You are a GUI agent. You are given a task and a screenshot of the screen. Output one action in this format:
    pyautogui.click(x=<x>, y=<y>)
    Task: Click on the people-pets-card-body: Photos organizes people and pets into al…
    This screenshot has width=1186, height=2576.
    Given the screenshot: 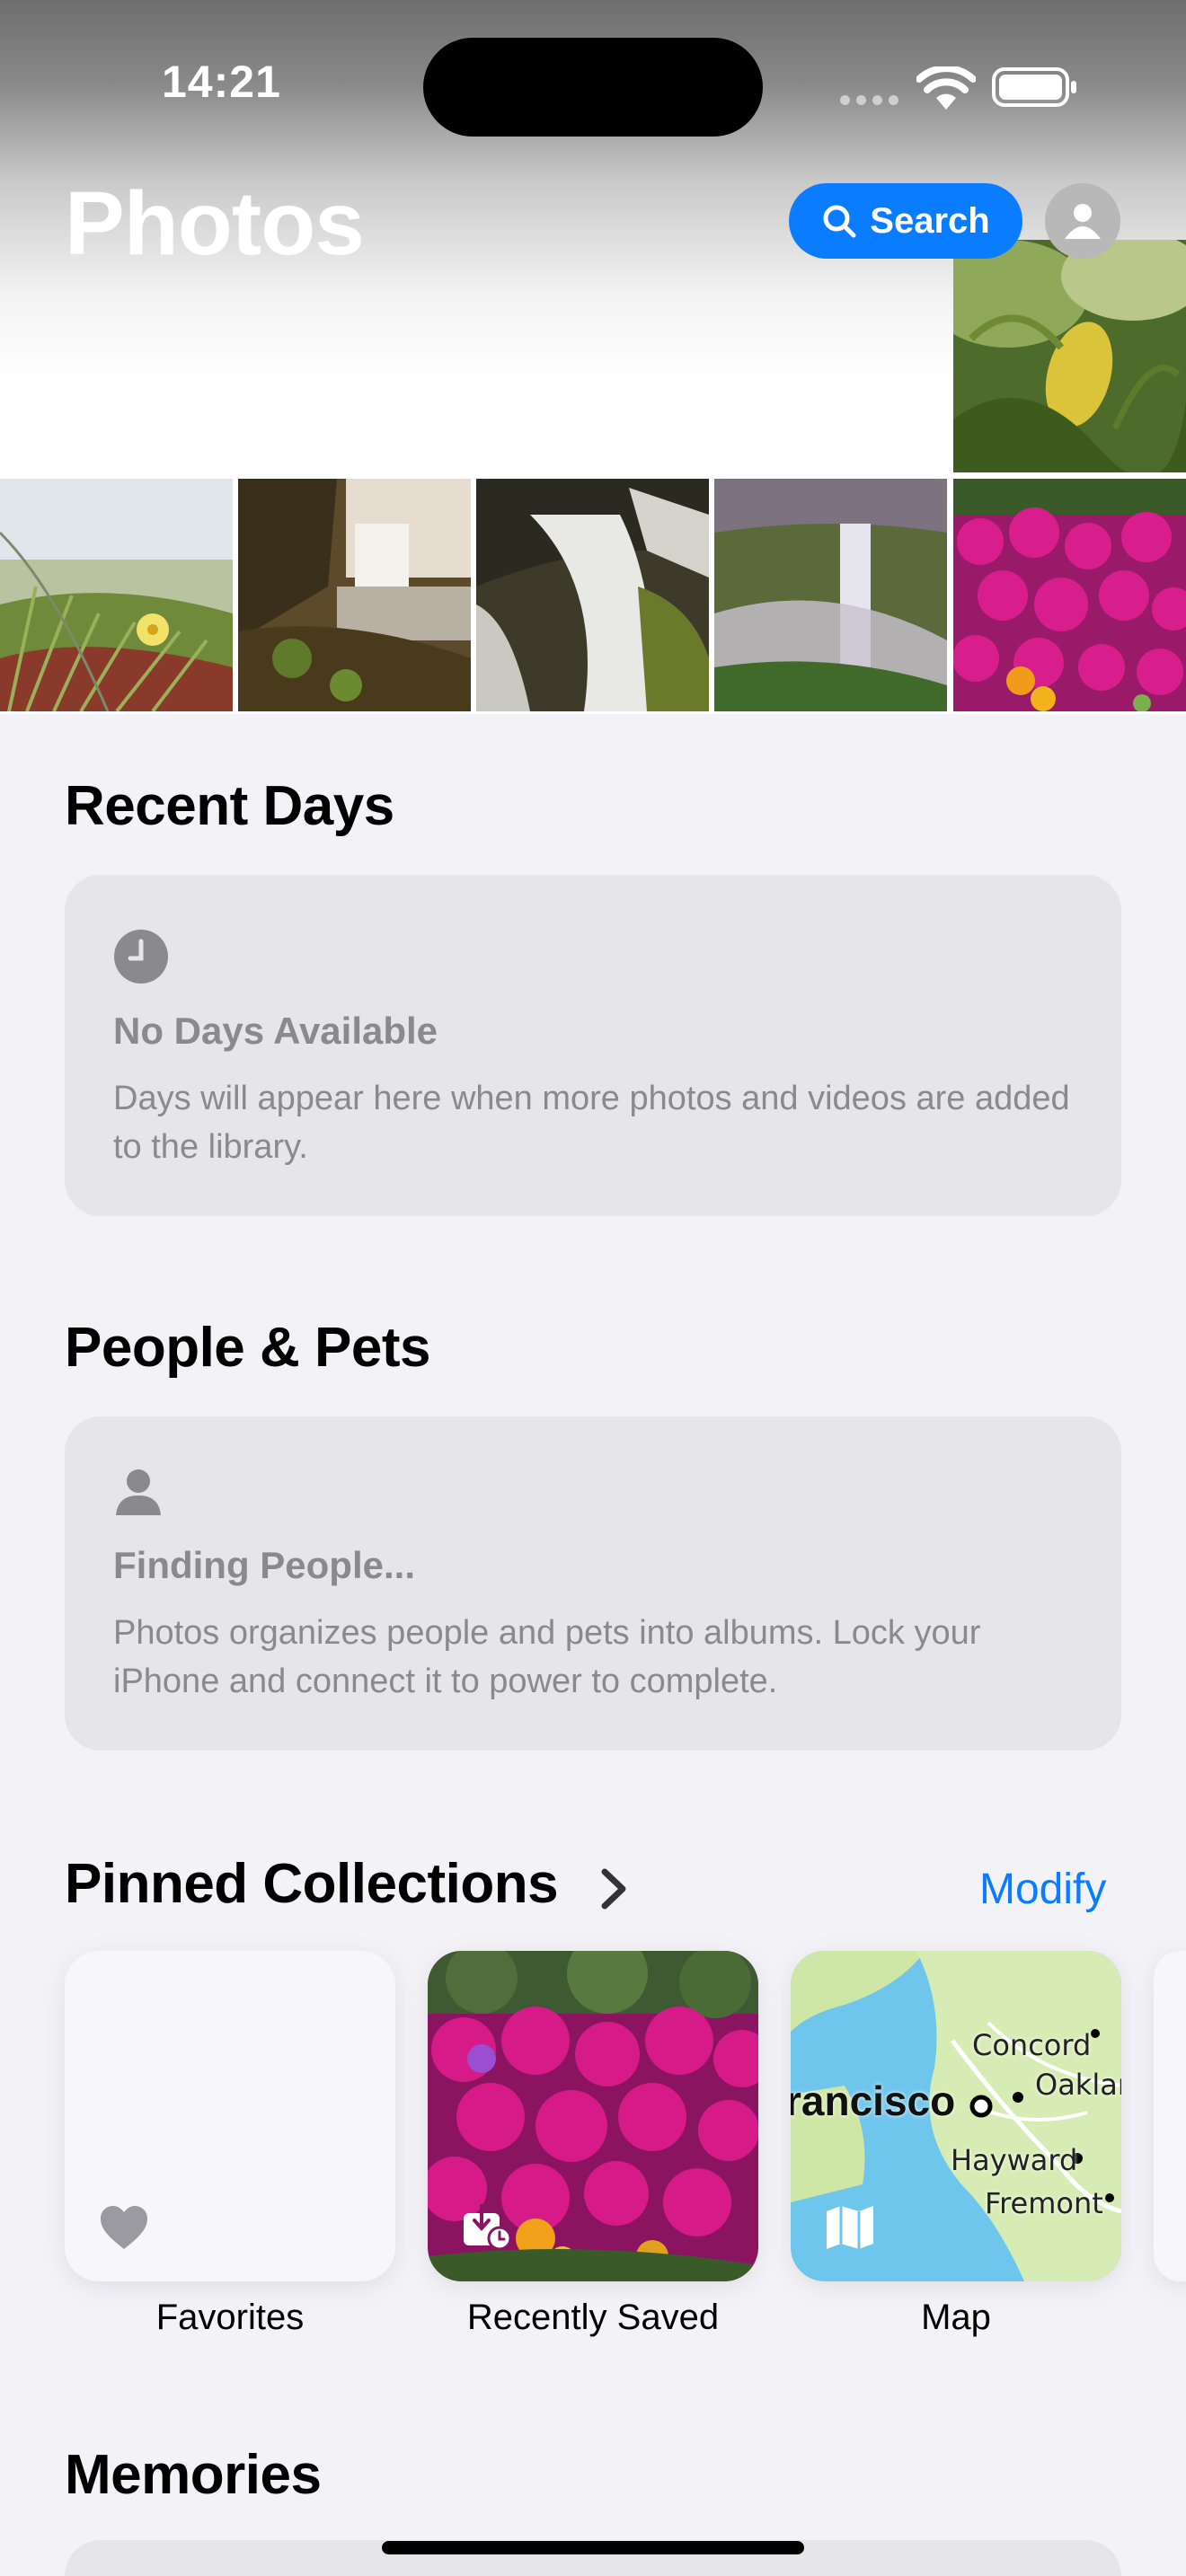 What is the action you would take?
    pyautogui.click(x=547, y=1657)
    